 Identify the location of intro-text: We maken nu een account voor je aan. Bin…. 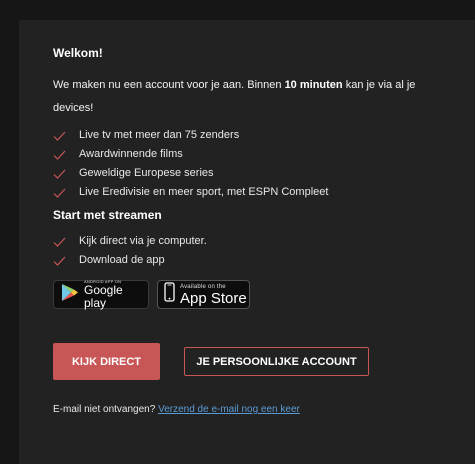
(249, 97).